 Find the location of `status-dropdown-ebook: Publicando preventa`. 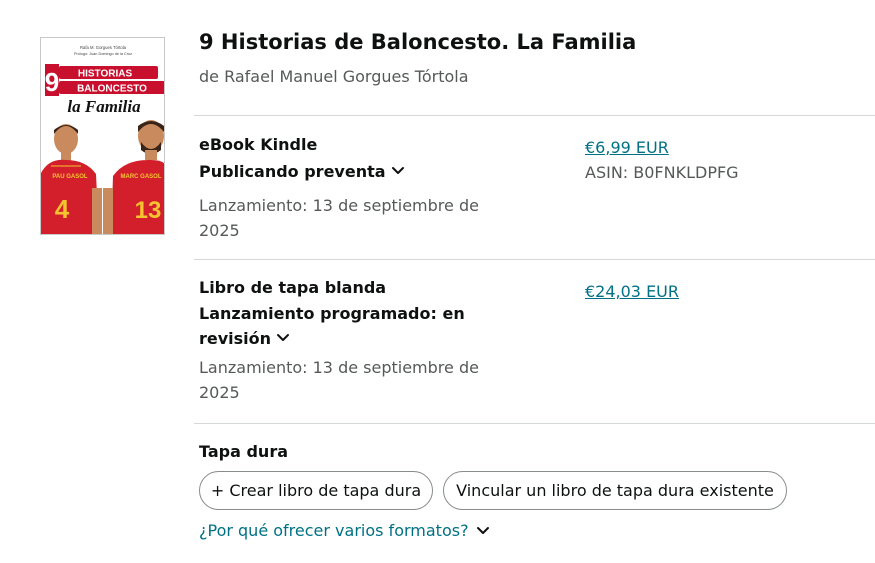

status-dropdown-ebook: Publicando preventa is located at coordinates (302, 172).